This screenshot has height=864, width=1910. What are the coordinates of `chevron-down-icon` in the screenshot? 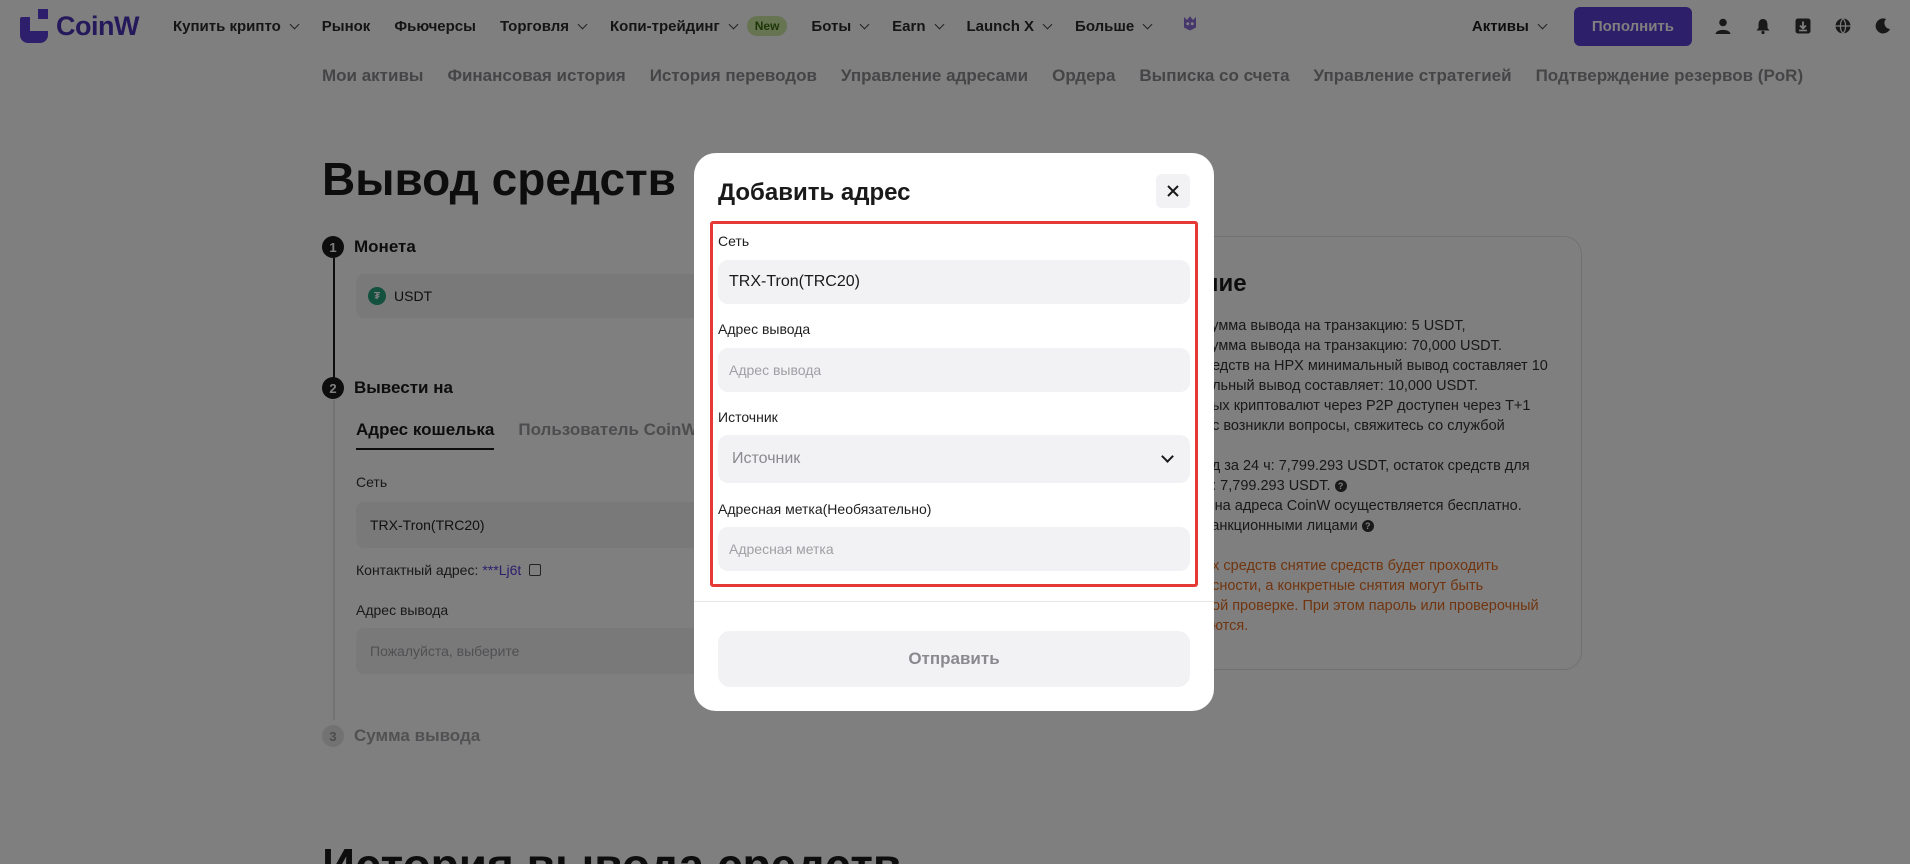 It's located at (1167, 456).